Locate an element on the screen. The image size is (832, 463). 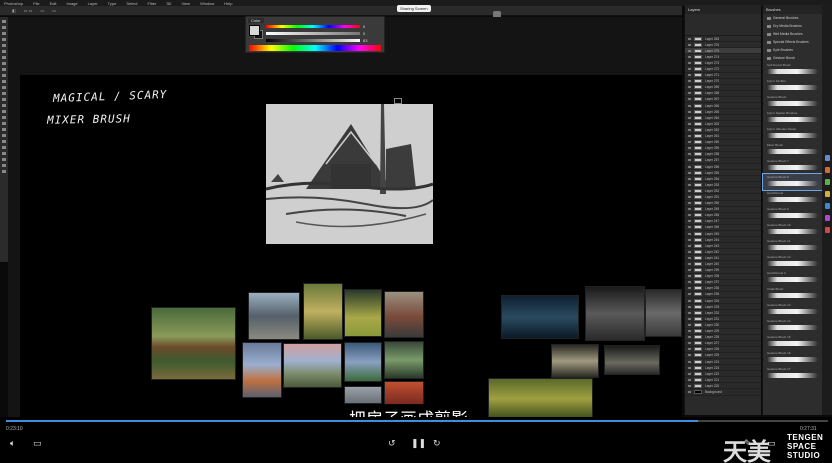
tool-preset-icon: ◧ is located at coordinates (14, 10).